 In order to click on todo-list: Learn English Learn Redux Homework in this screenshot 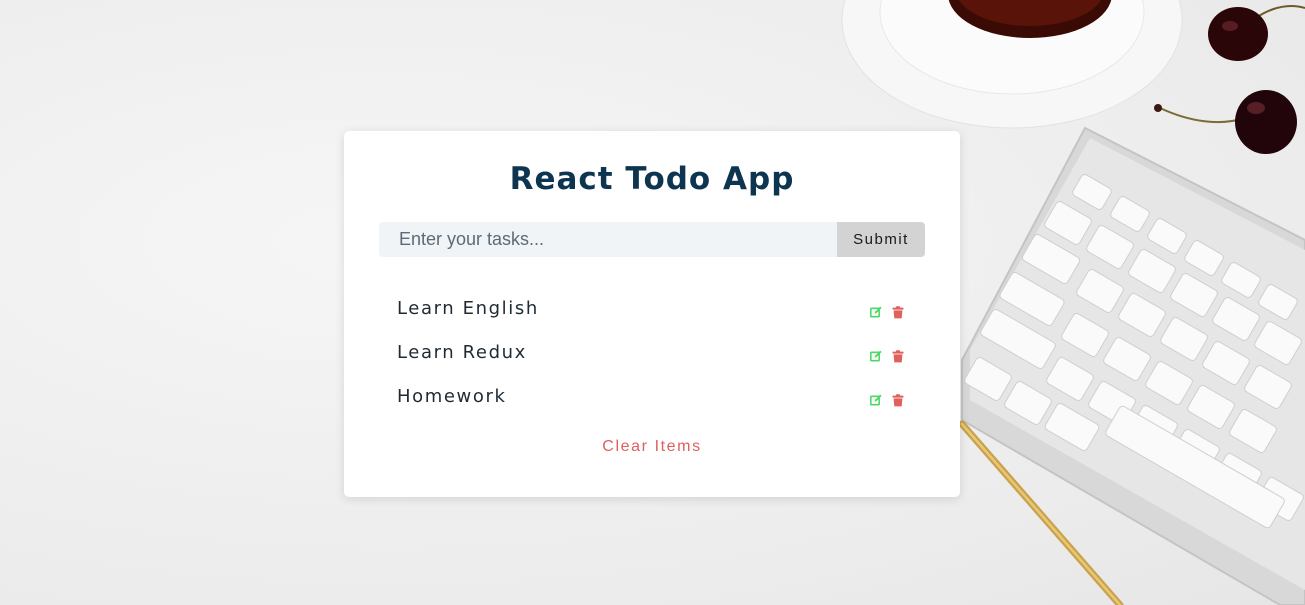, I will do `click(652, 354)`.